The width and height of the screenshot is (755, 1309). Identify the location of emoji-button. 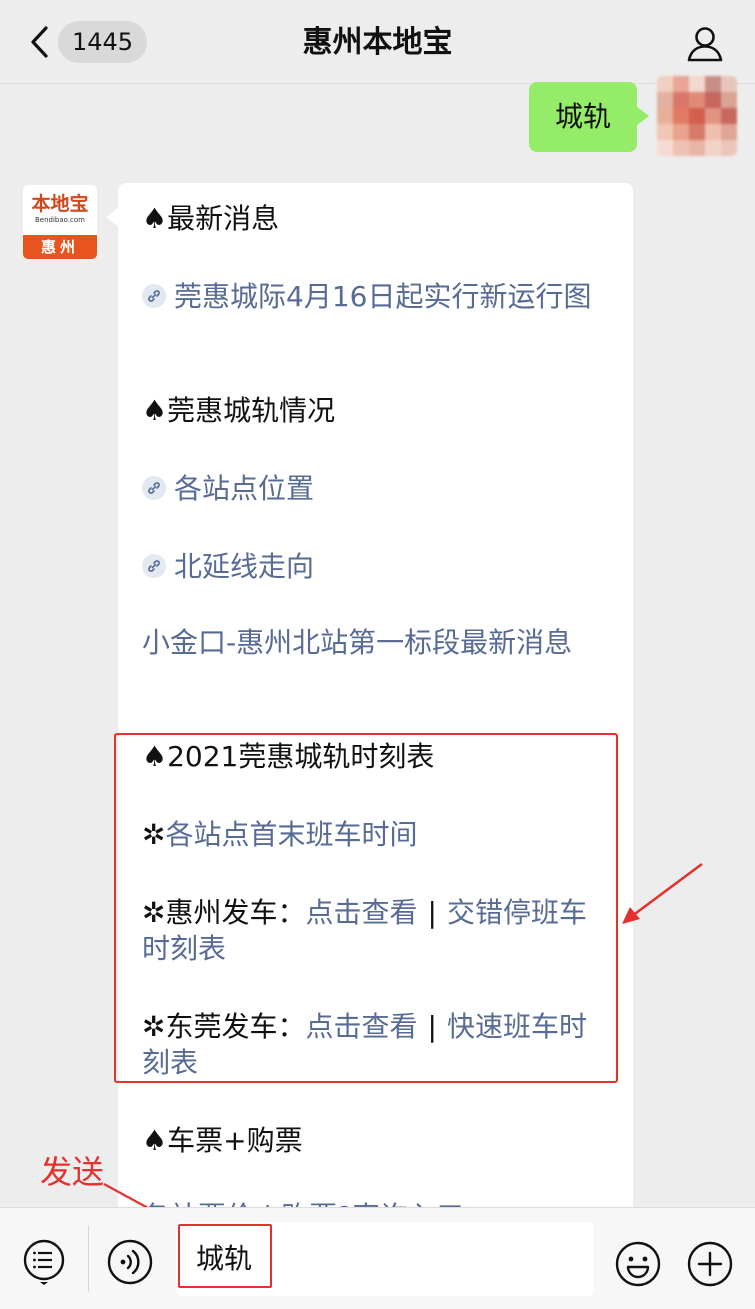
(638, 1264).